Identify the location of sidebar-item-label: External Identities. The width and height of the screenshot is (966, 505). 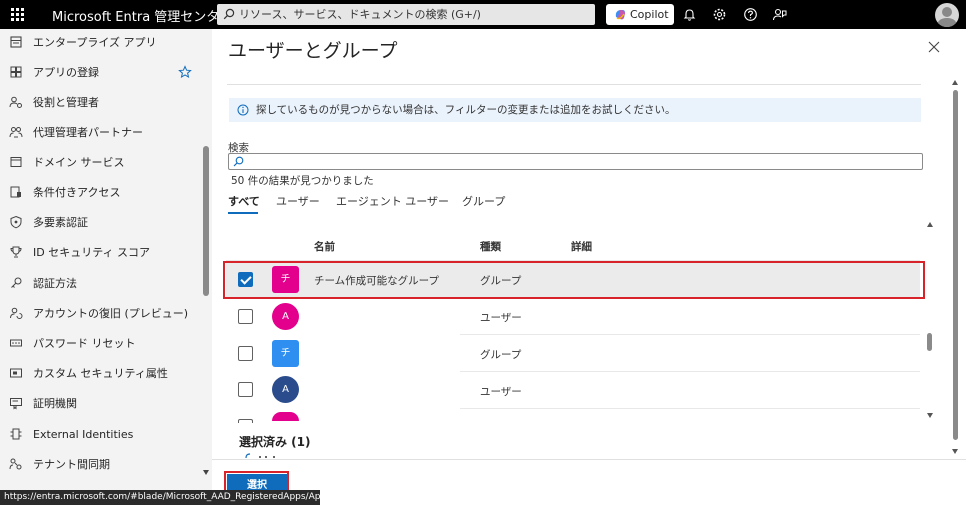
(83, 434).